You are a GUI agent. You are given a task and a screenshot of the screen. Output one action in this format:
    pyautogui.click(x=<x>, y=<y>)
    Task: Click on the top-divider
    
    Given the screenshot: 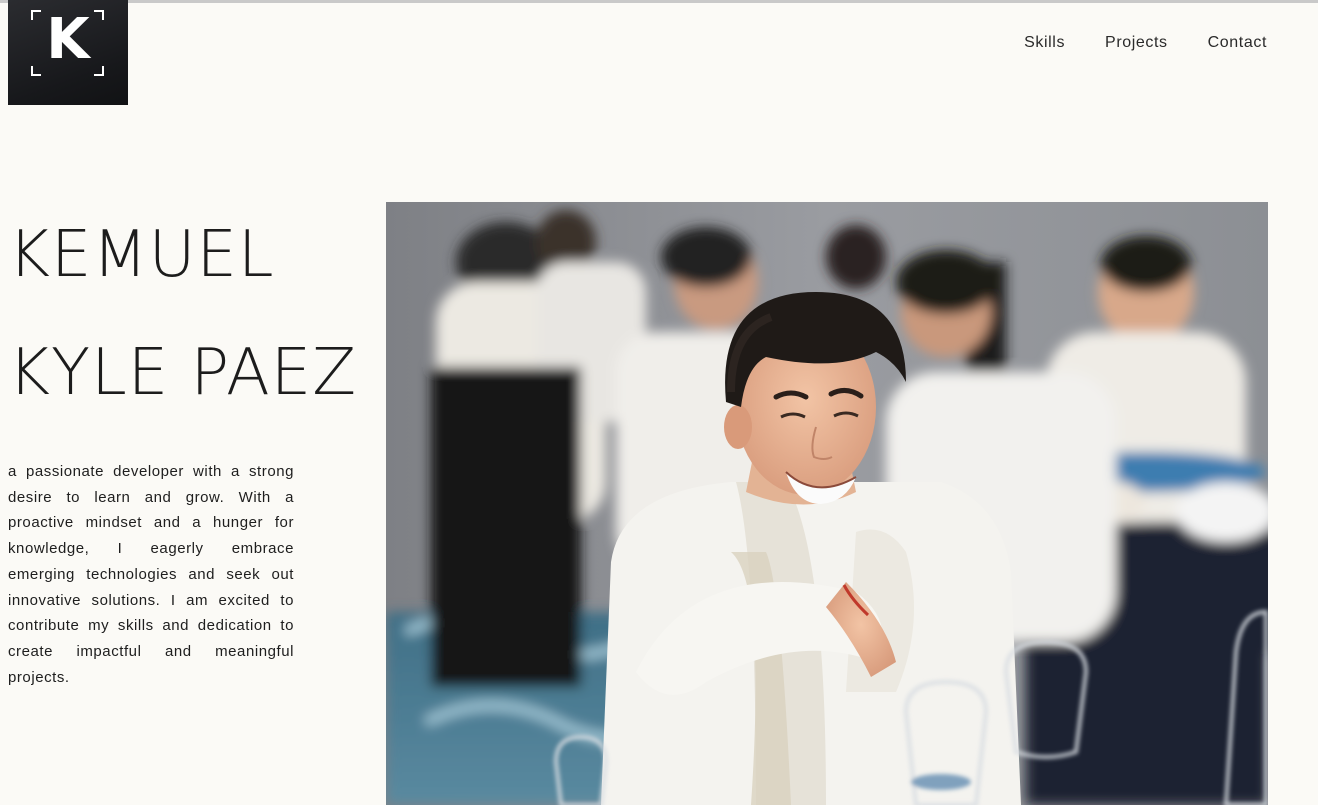 What is the action you would take?
    pyautogui.click(x=659, y=1)
    